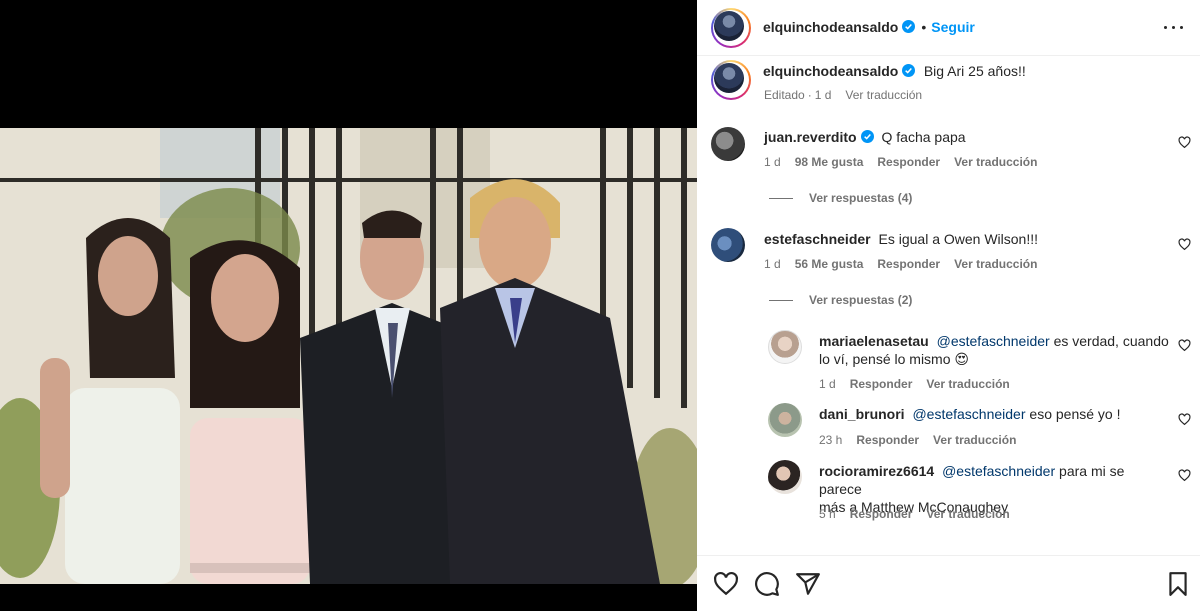 The width and height of the screenshot is (1200, 611). I want to click on reply-username: rocioramirez6614, so click(876, 471).